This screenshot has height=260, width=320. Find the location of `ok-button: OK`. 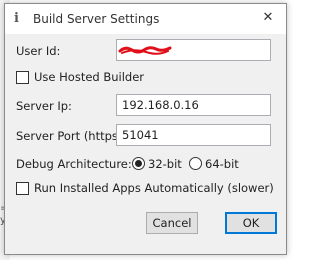

ok-button: OK is located at coordinates (251, 223).